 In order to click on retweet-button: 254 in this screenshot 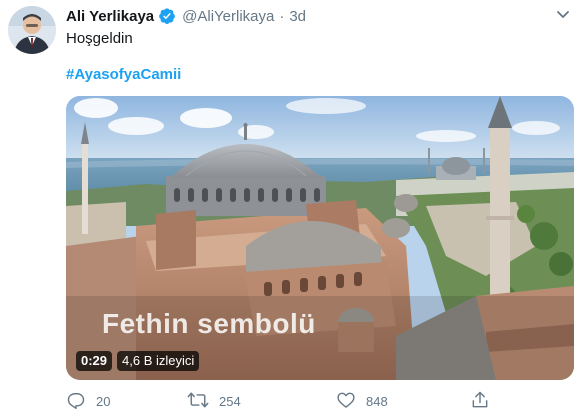, I will do `click(214, 401)`.